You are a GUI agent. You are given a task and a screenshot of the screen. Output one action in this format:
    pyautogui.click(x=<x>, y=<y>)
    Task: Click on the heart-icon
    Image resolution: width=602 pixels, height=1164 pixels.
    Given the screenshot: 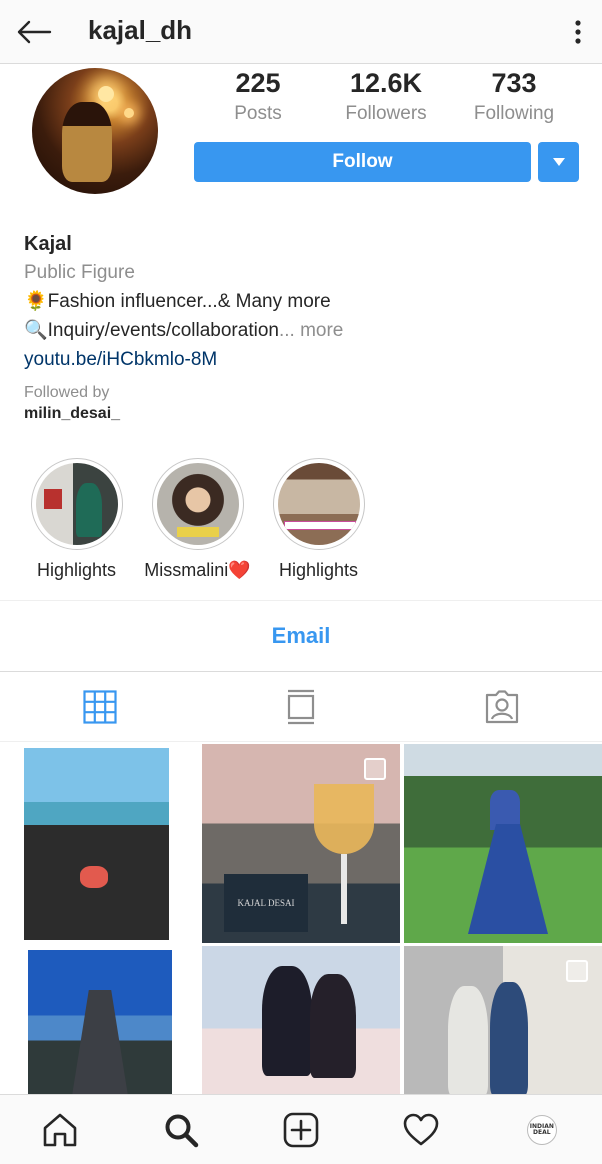 What is the action you would take?
    pyautogui.click(x=421, y=1129)
    